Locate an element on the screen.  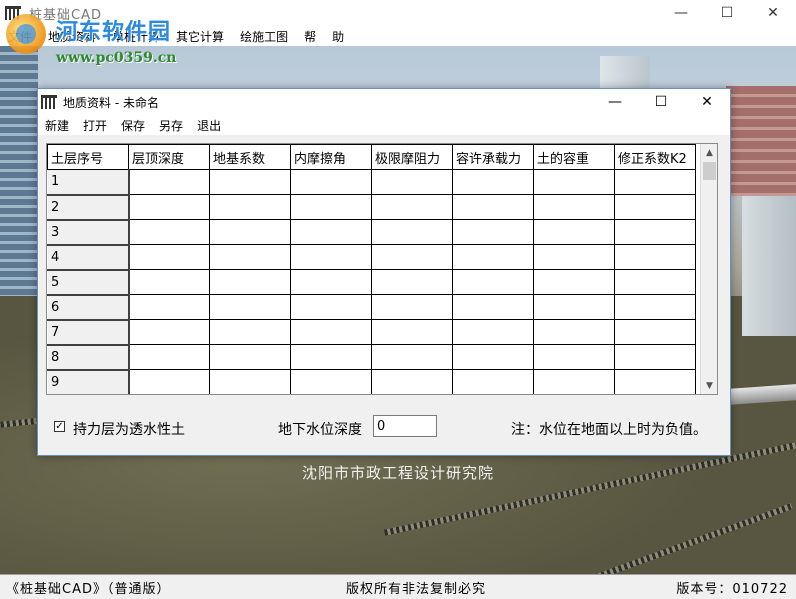
row-number: 4 is located at coordinates (88, 257).